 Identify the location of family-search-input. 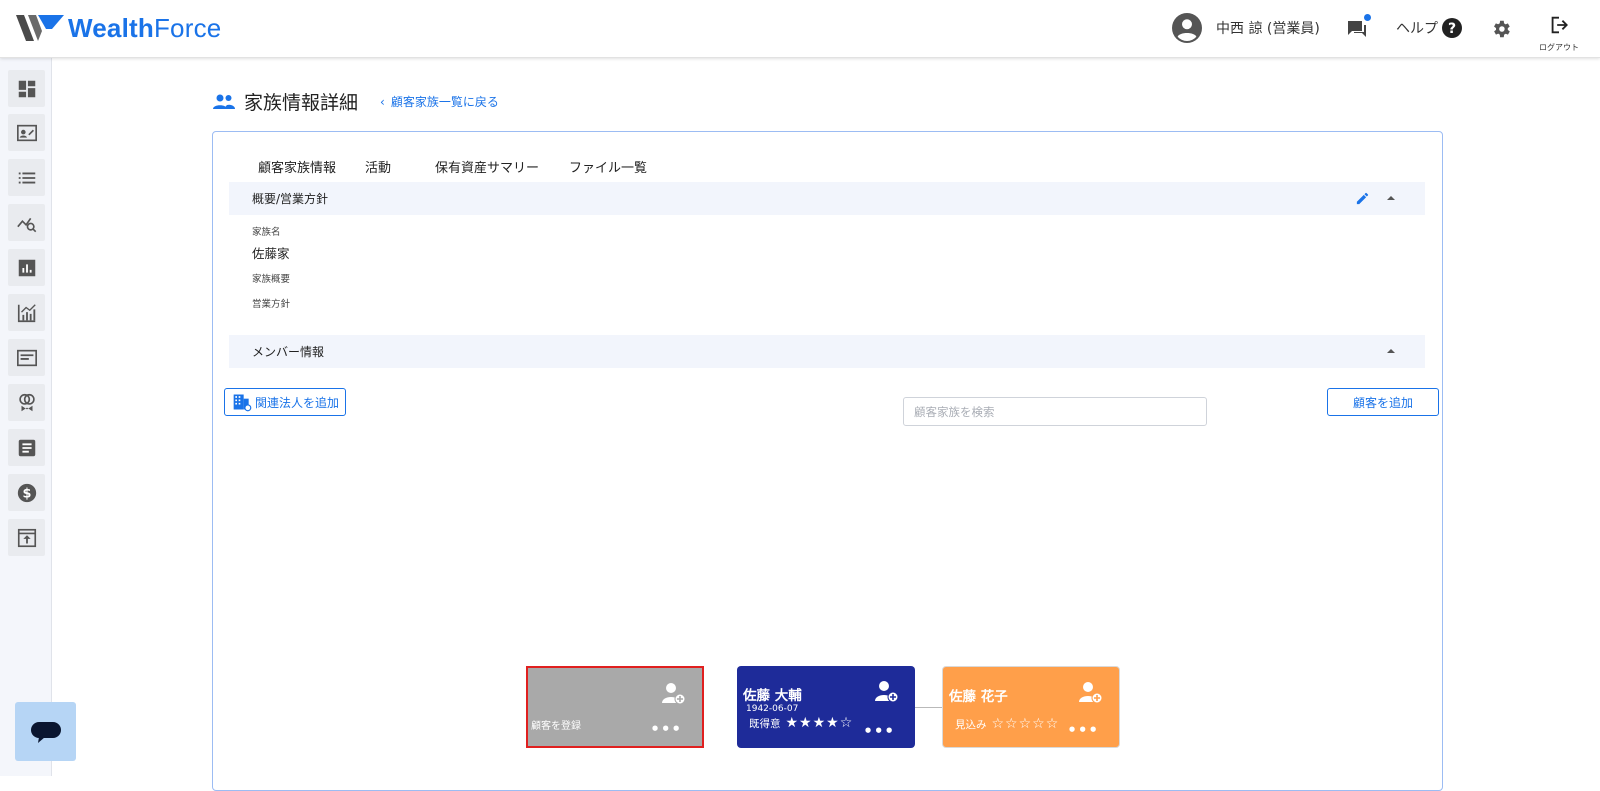
(1055, 411).